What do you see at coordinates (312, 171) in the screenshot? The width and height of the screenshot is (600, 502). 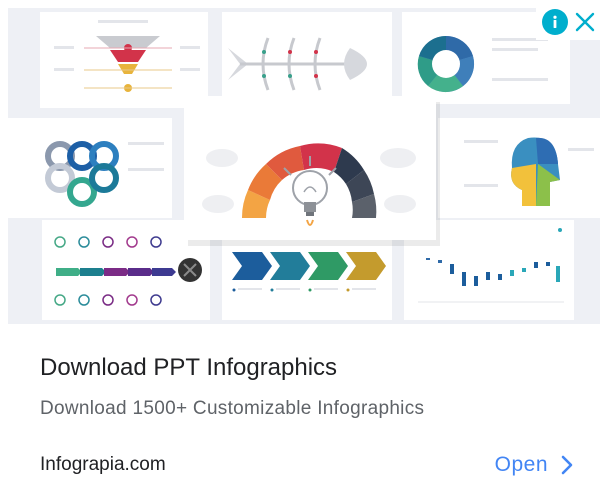 I see `featured-bulb-slide` at bounding box center [312, 171].